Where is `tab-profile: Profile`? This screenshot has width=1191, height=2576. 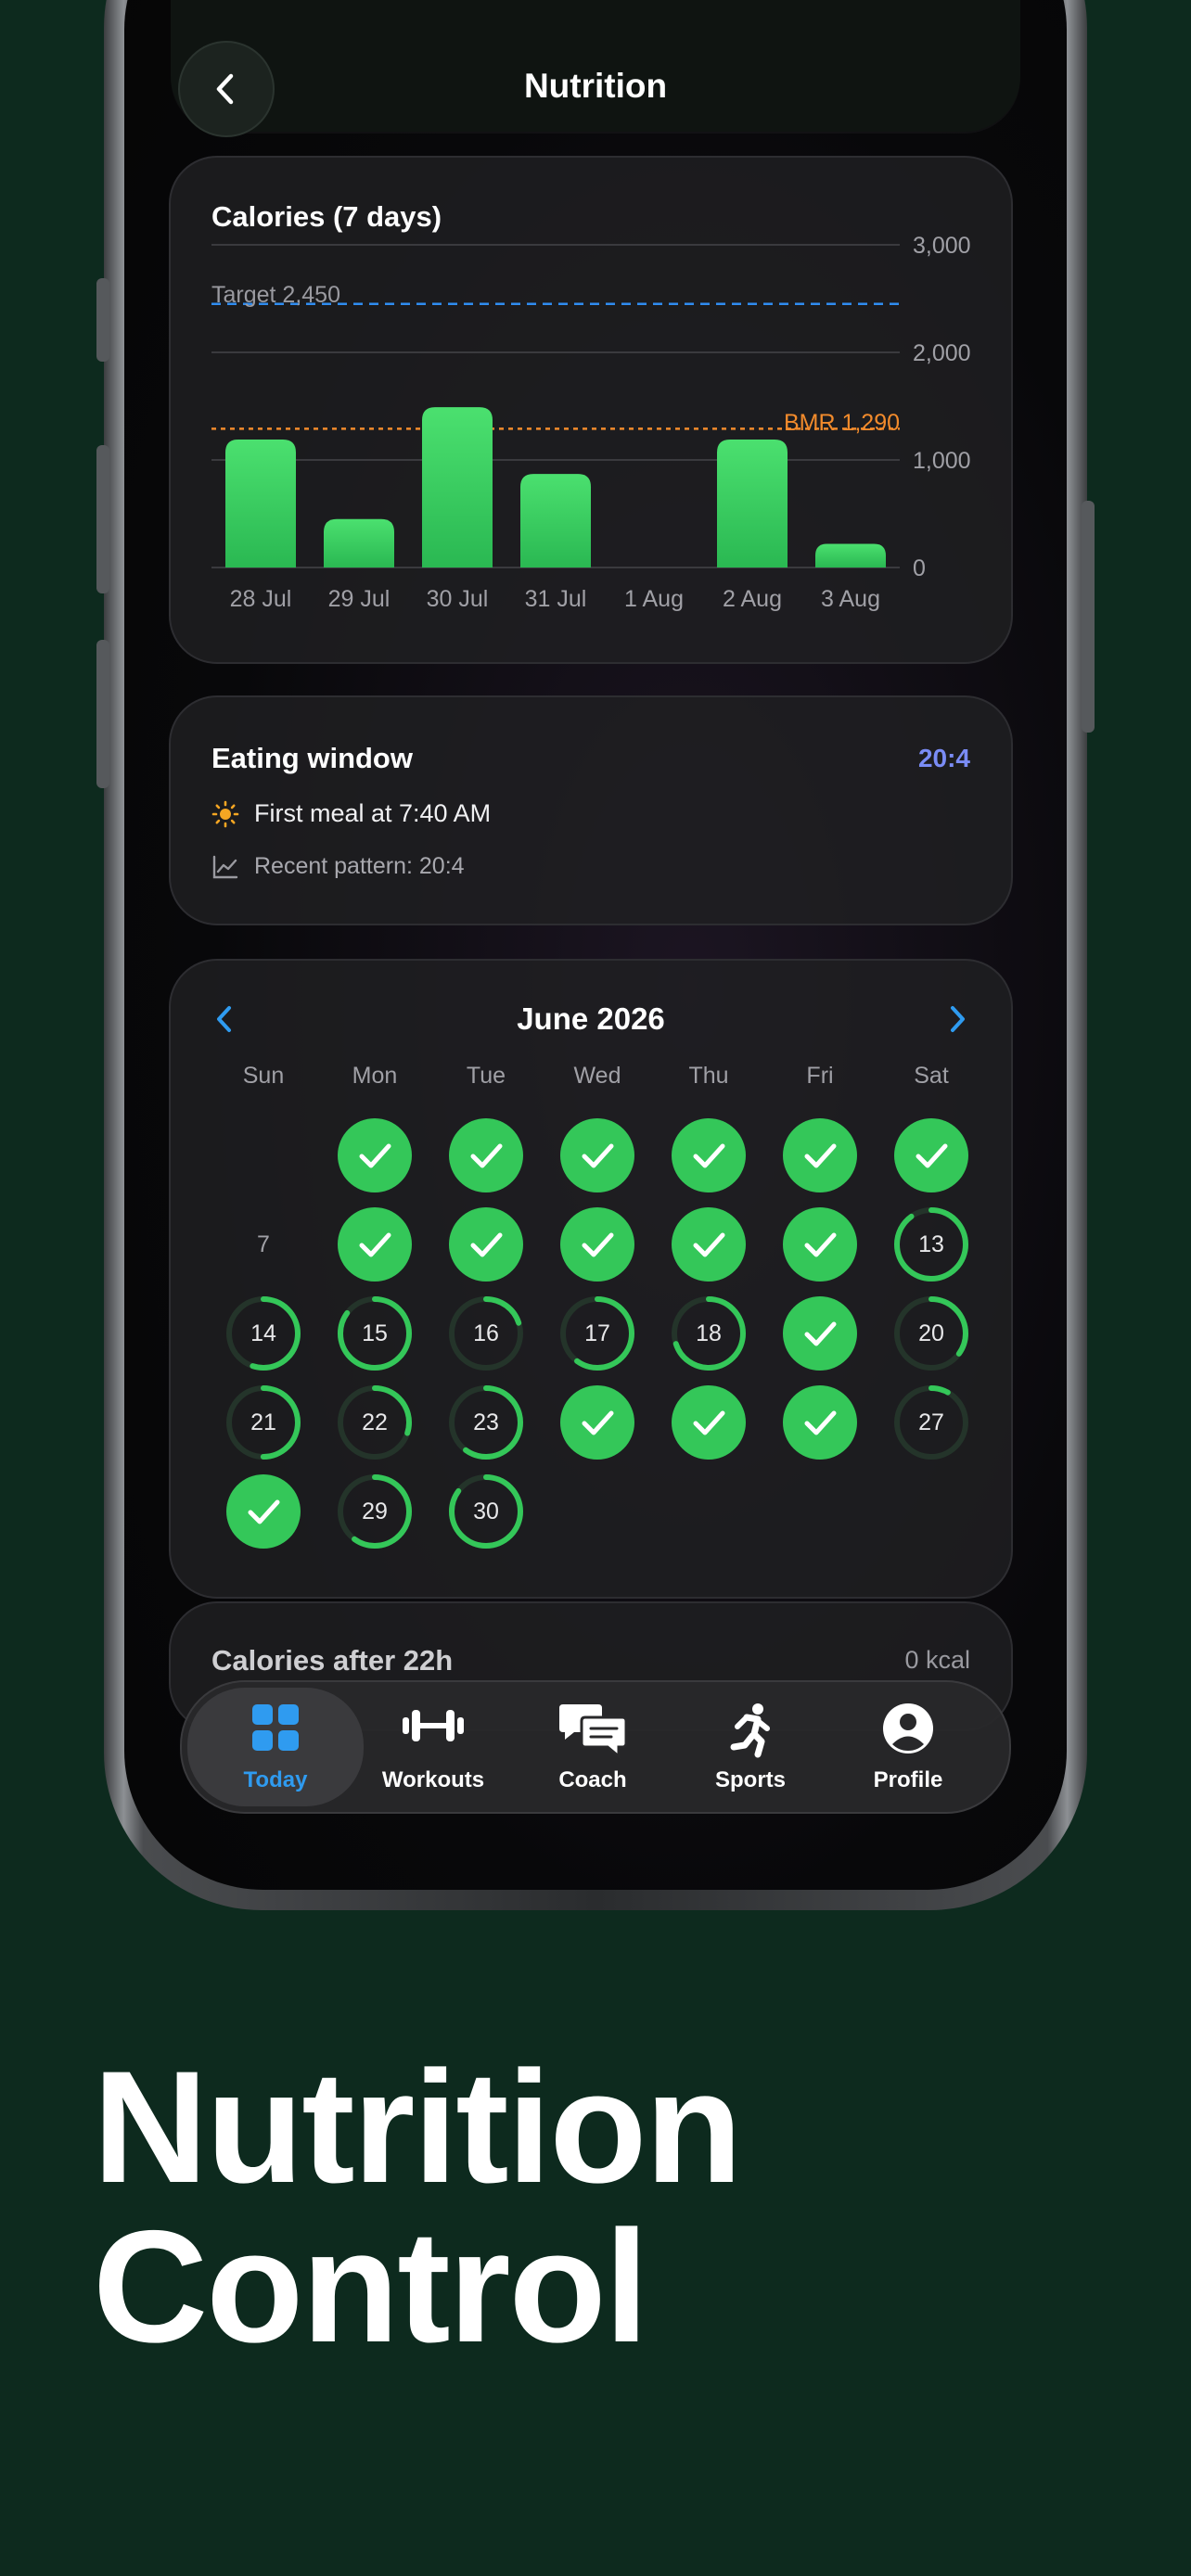
tab-profile: Profile is located at coordinates (908, 1747).